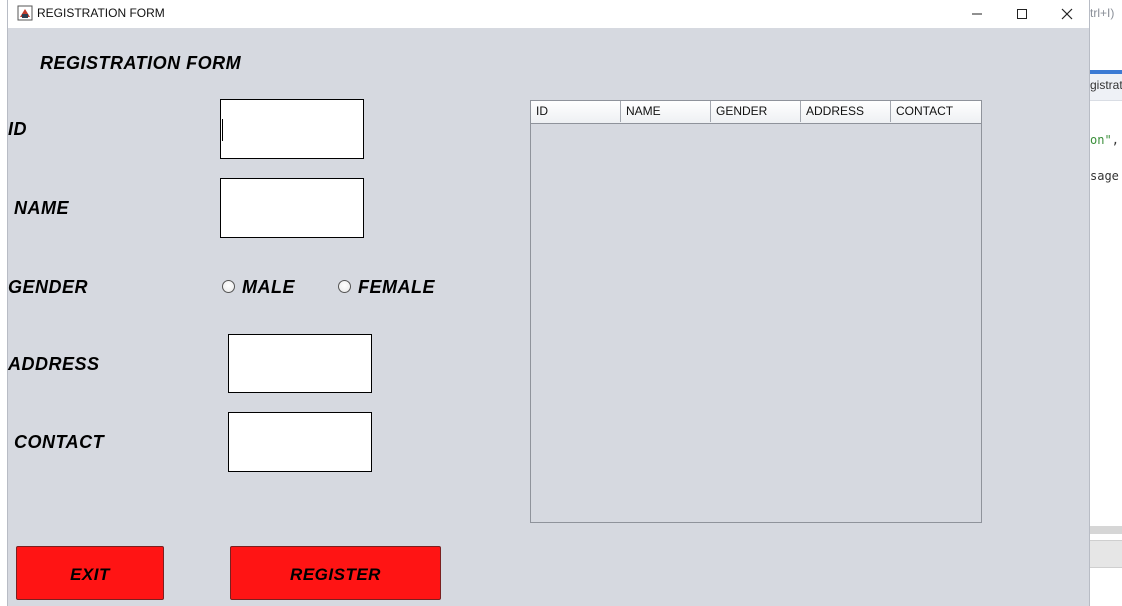 The width and height of the screenshot is (1122, 606). I want to click on title-bar: REGISTRATION FORM, so click(548, 14).